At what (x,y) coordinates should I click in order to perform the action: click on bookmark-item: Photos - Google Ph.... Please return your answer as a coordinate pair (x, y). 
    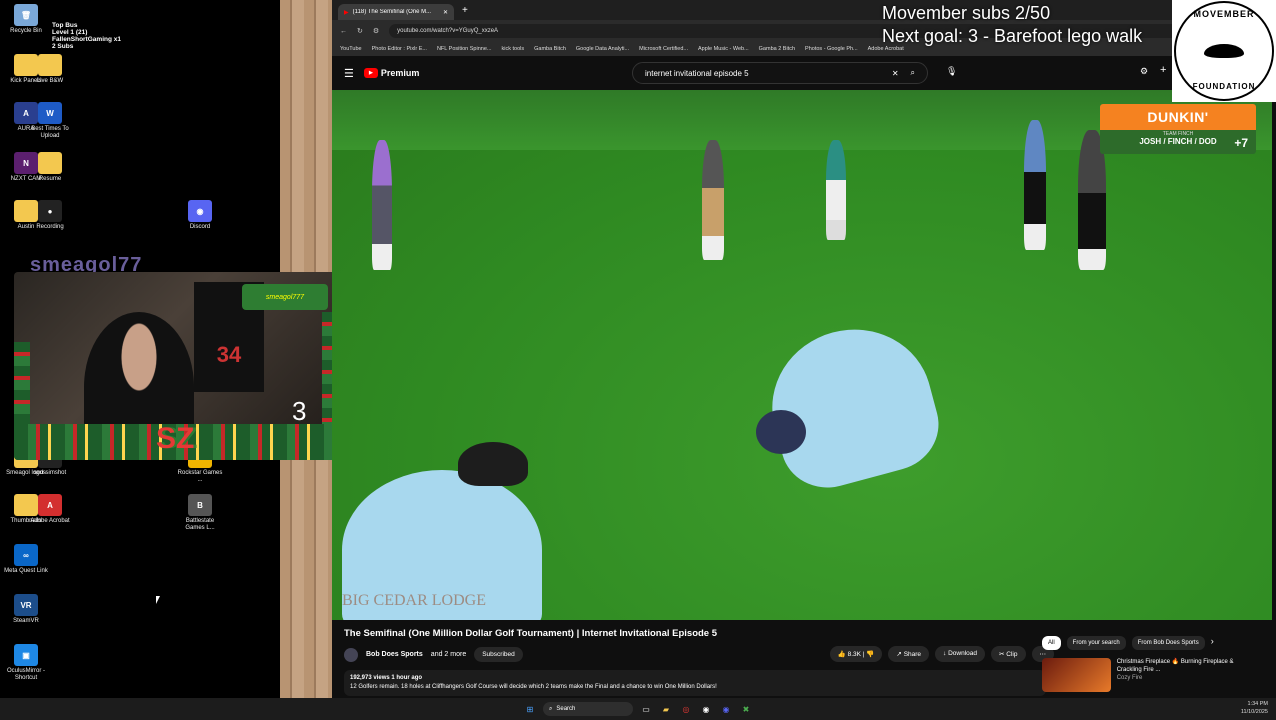
    Looking at the image, I should click on (831, 49).